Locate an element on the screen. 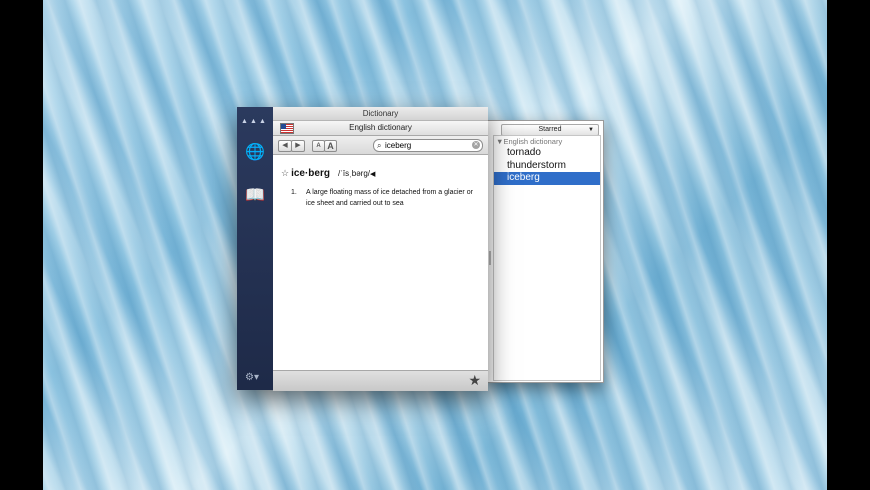 This screenshot has height=490, width=870. window-controls: ▲ ▲ ▲ is located at coordinates (256, 117).